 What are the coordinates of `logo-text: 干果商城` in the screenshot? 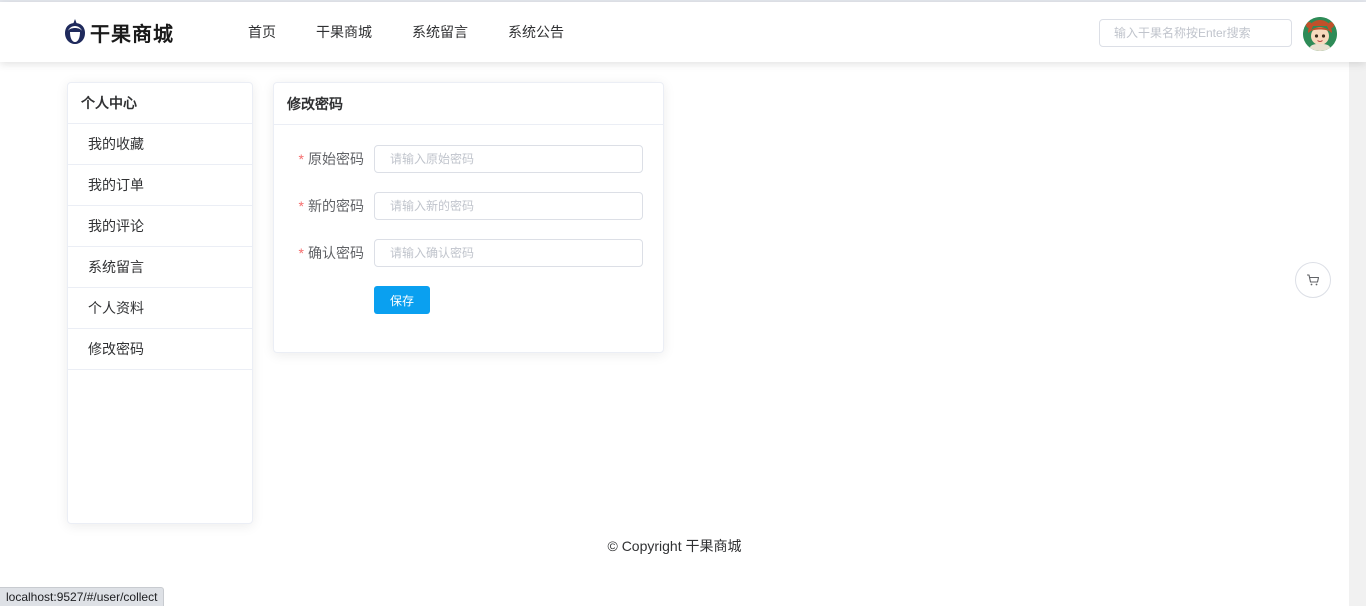 It's located at (132, 34).